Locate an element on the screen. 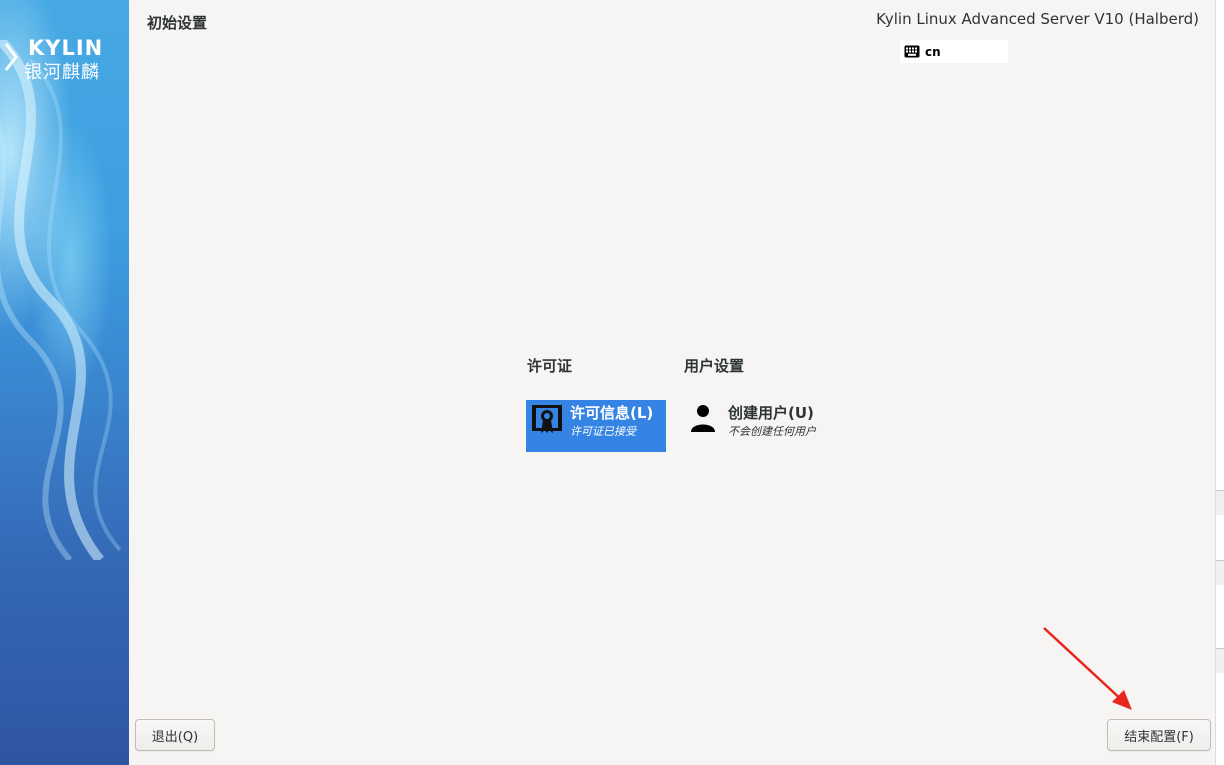 The height and width of the screenshot is (765, 1224). spoke-create-user: 创建用户(U) 不会创建任何用户 is located at coordinates (759, 426).